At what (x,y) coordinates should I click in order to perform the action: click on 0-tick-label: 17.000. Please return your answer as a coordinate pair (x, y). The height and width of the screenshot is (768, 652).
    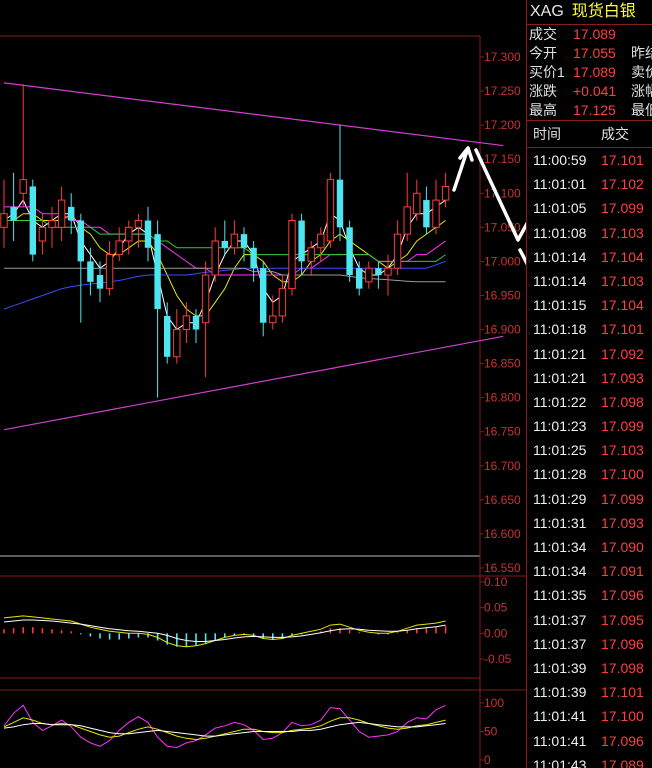
    Looking at the image, I should click on (502, 261).